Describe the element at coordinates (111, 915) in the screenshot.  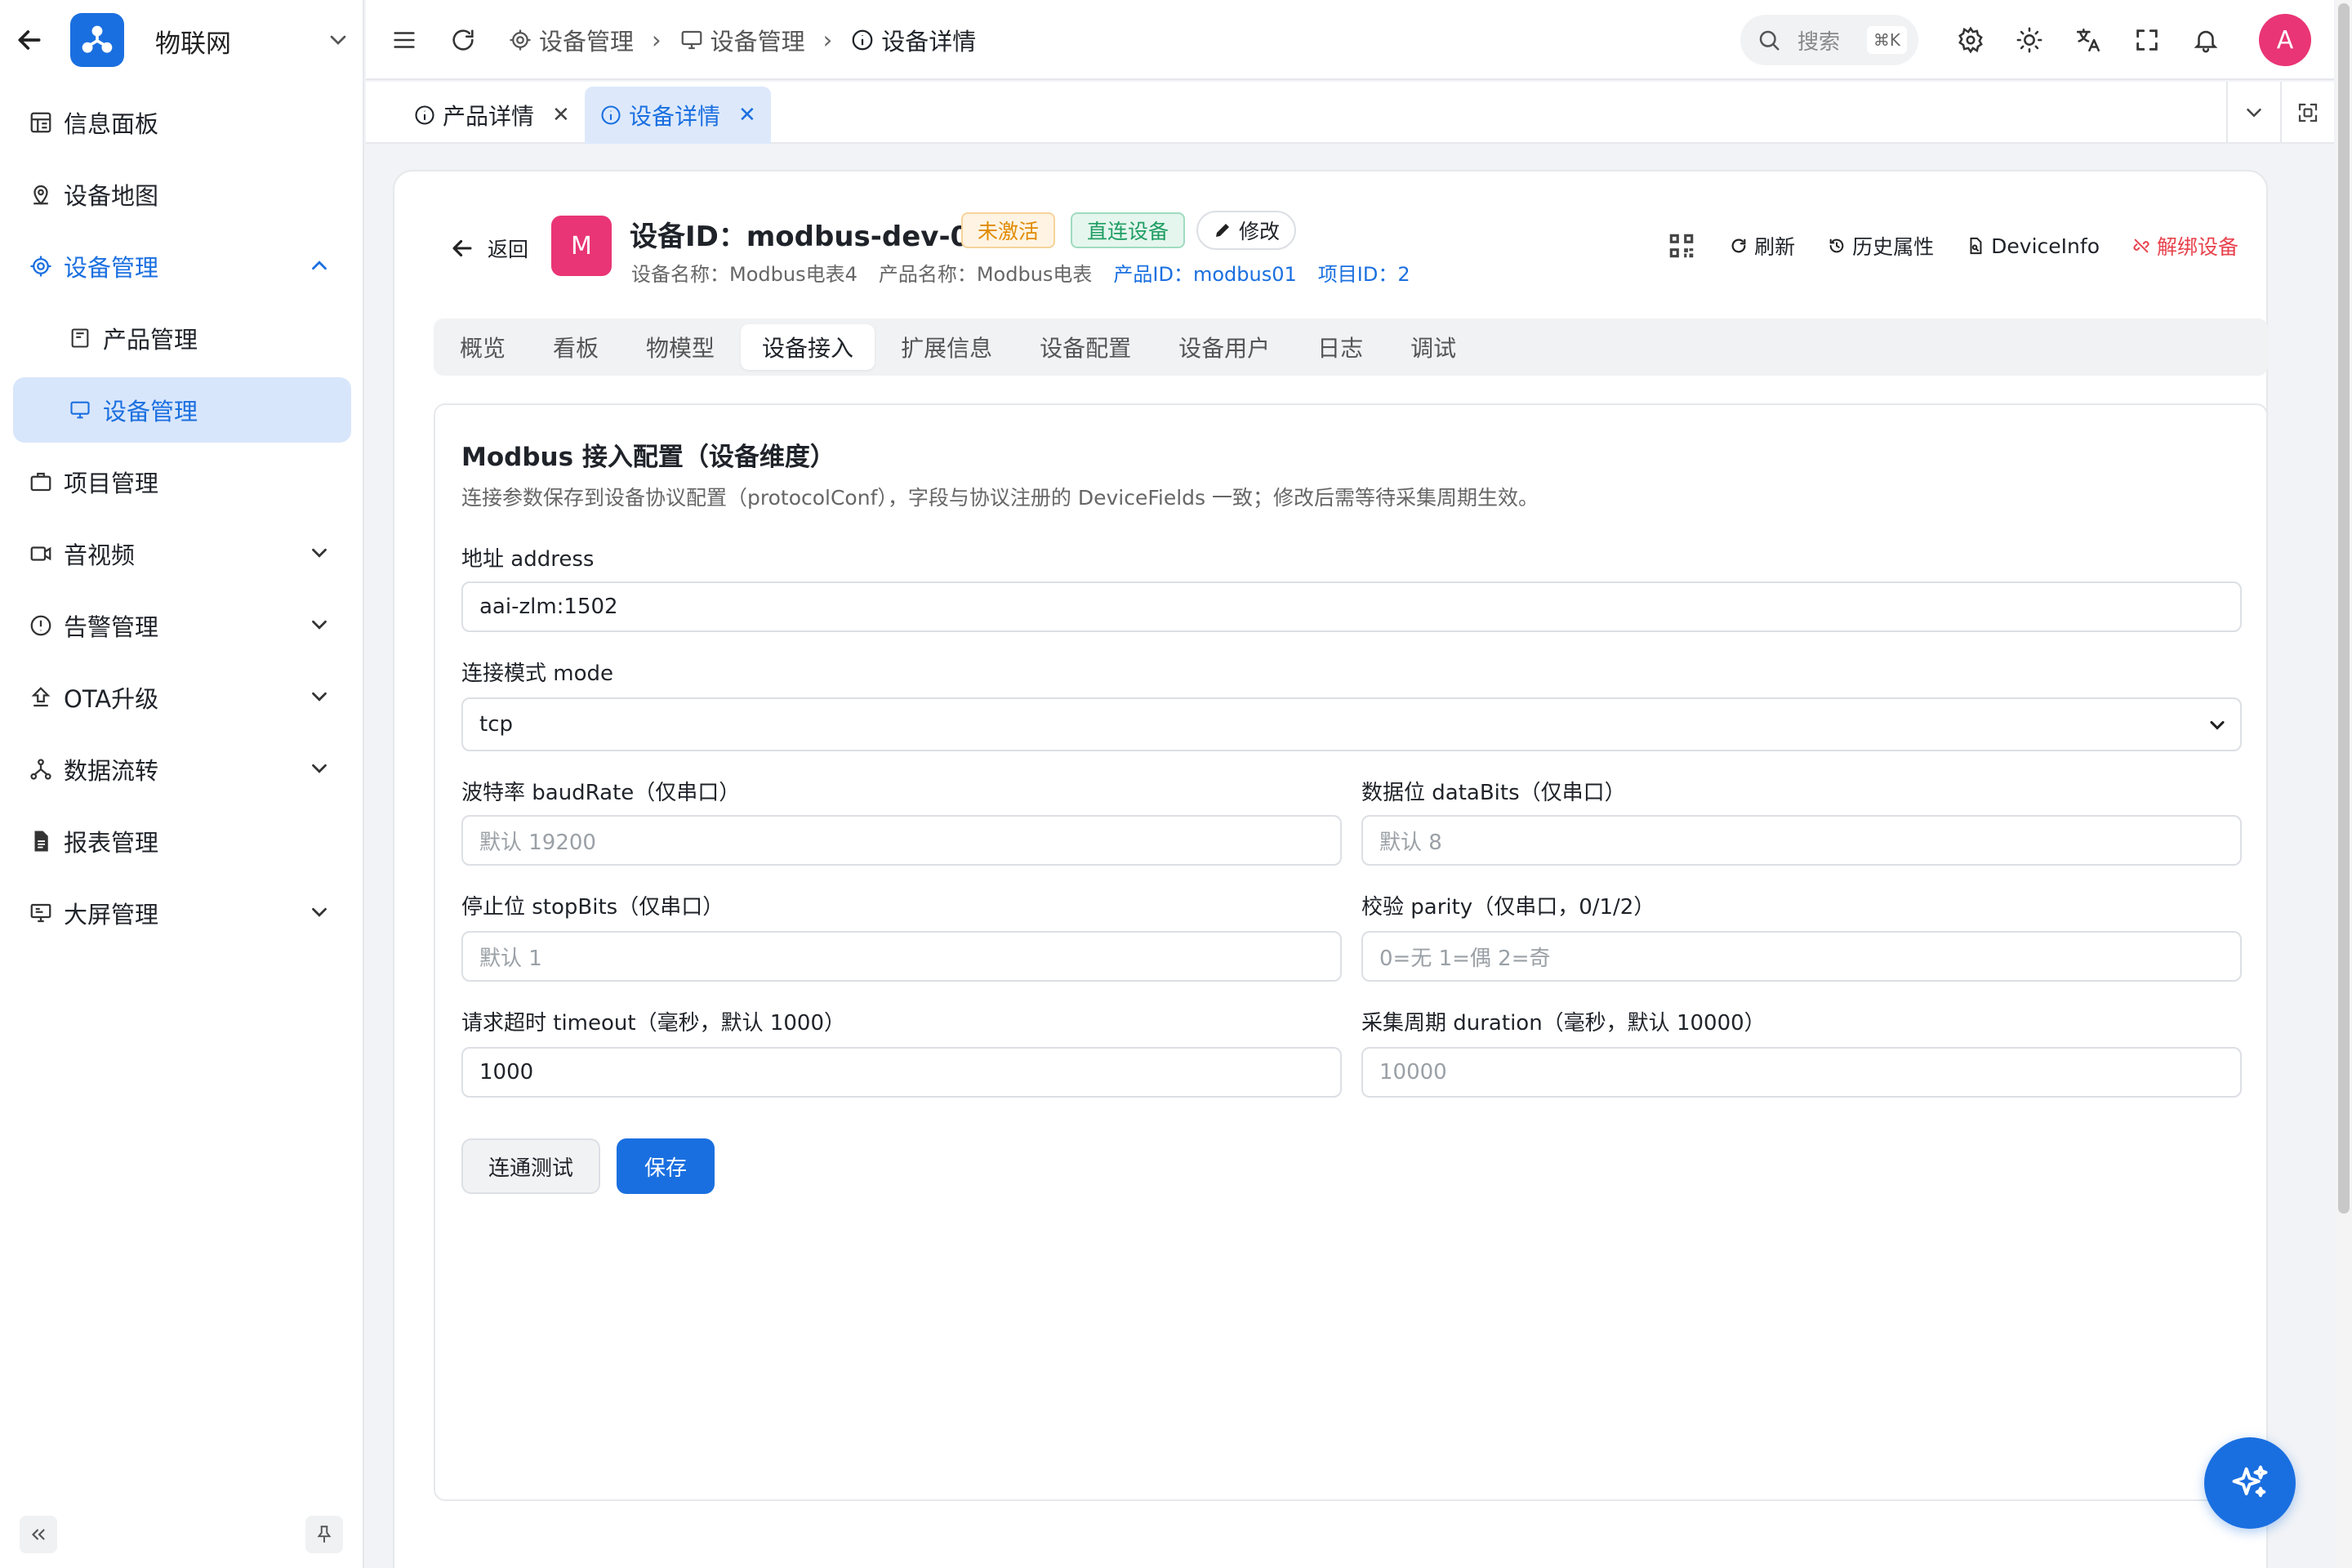
I see `sidebar-item-label: 大屏管理` at that location.